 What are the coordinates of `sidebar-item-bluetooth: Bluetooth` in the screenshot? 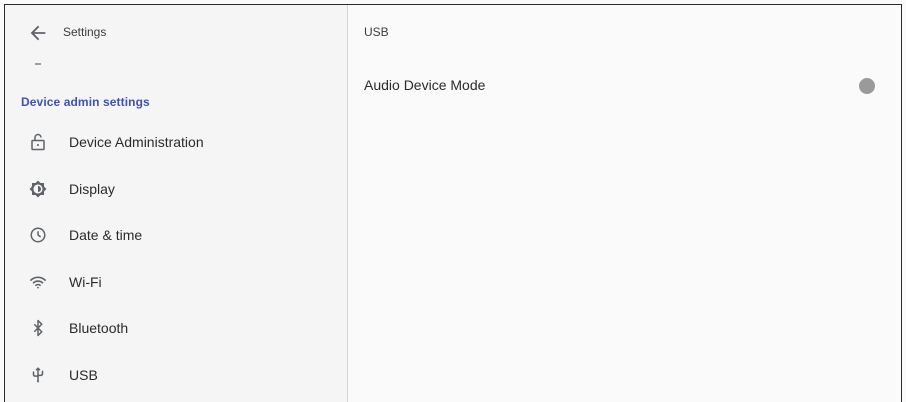 It's located at (176, 328).